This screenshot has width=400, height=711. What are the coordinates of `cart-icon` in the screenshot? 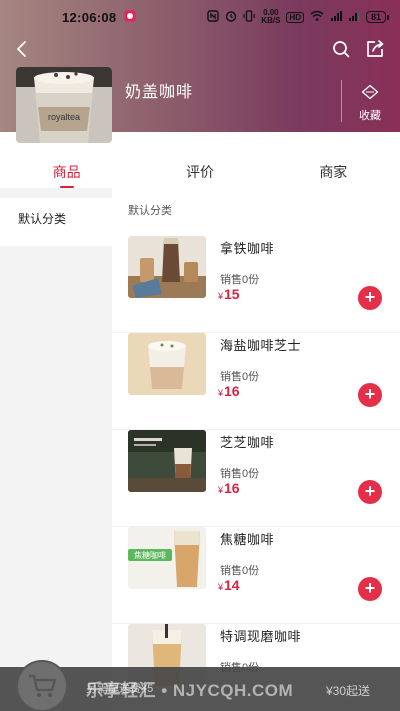 It's located at (42, 688).